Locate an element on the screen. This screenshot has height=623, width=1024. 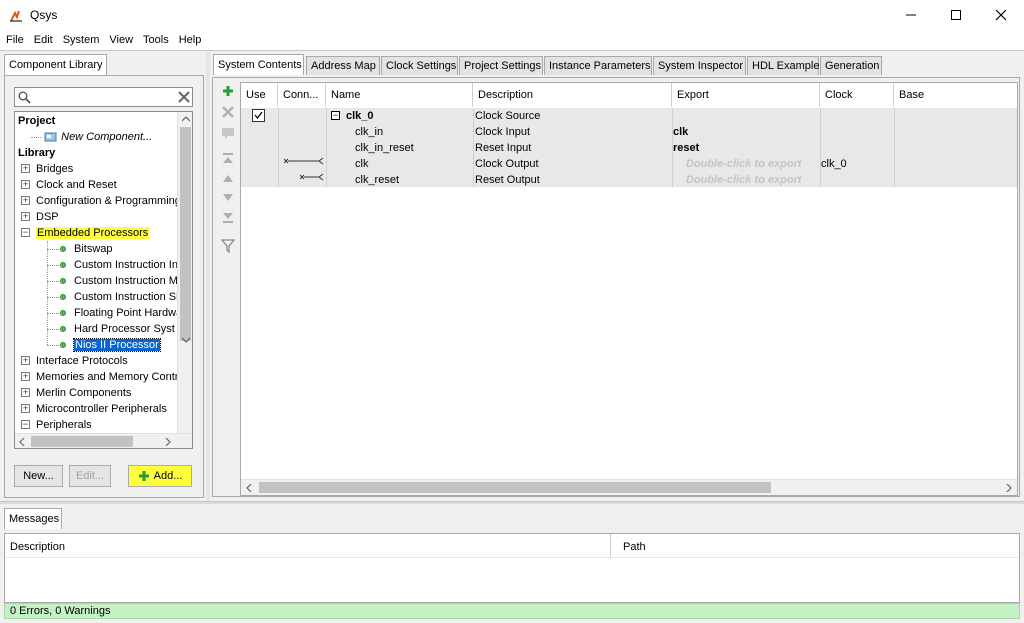
close-window-button is located at coordinates (1001, 15).